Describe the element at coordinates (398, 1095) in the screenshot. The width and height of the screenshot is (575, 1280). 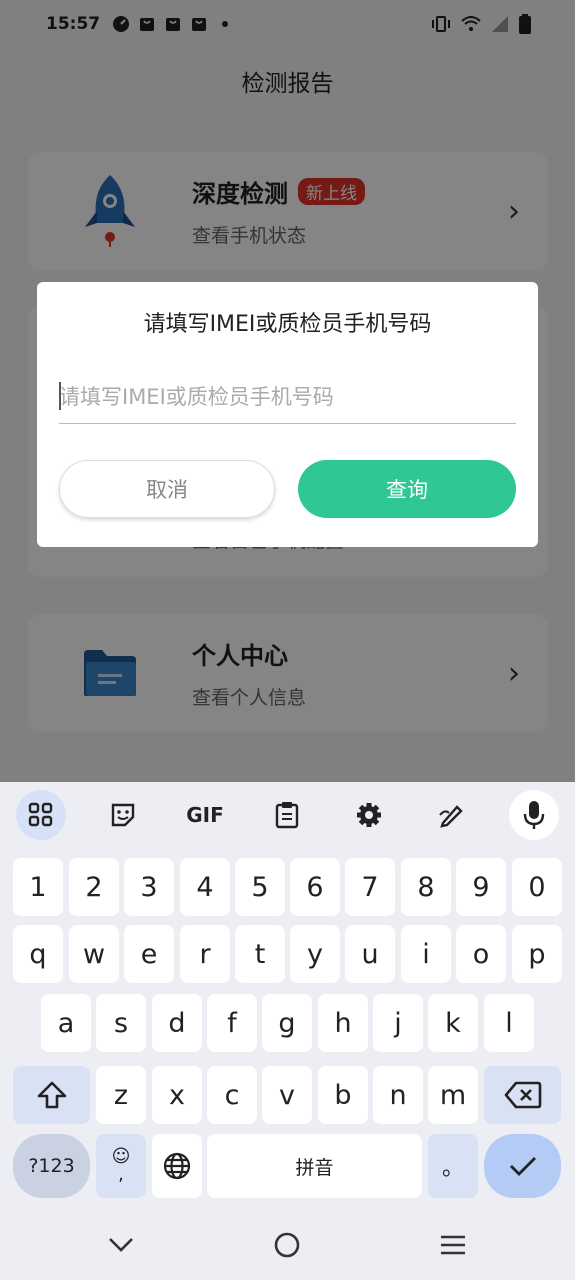
I see `key-n: n` at that location.